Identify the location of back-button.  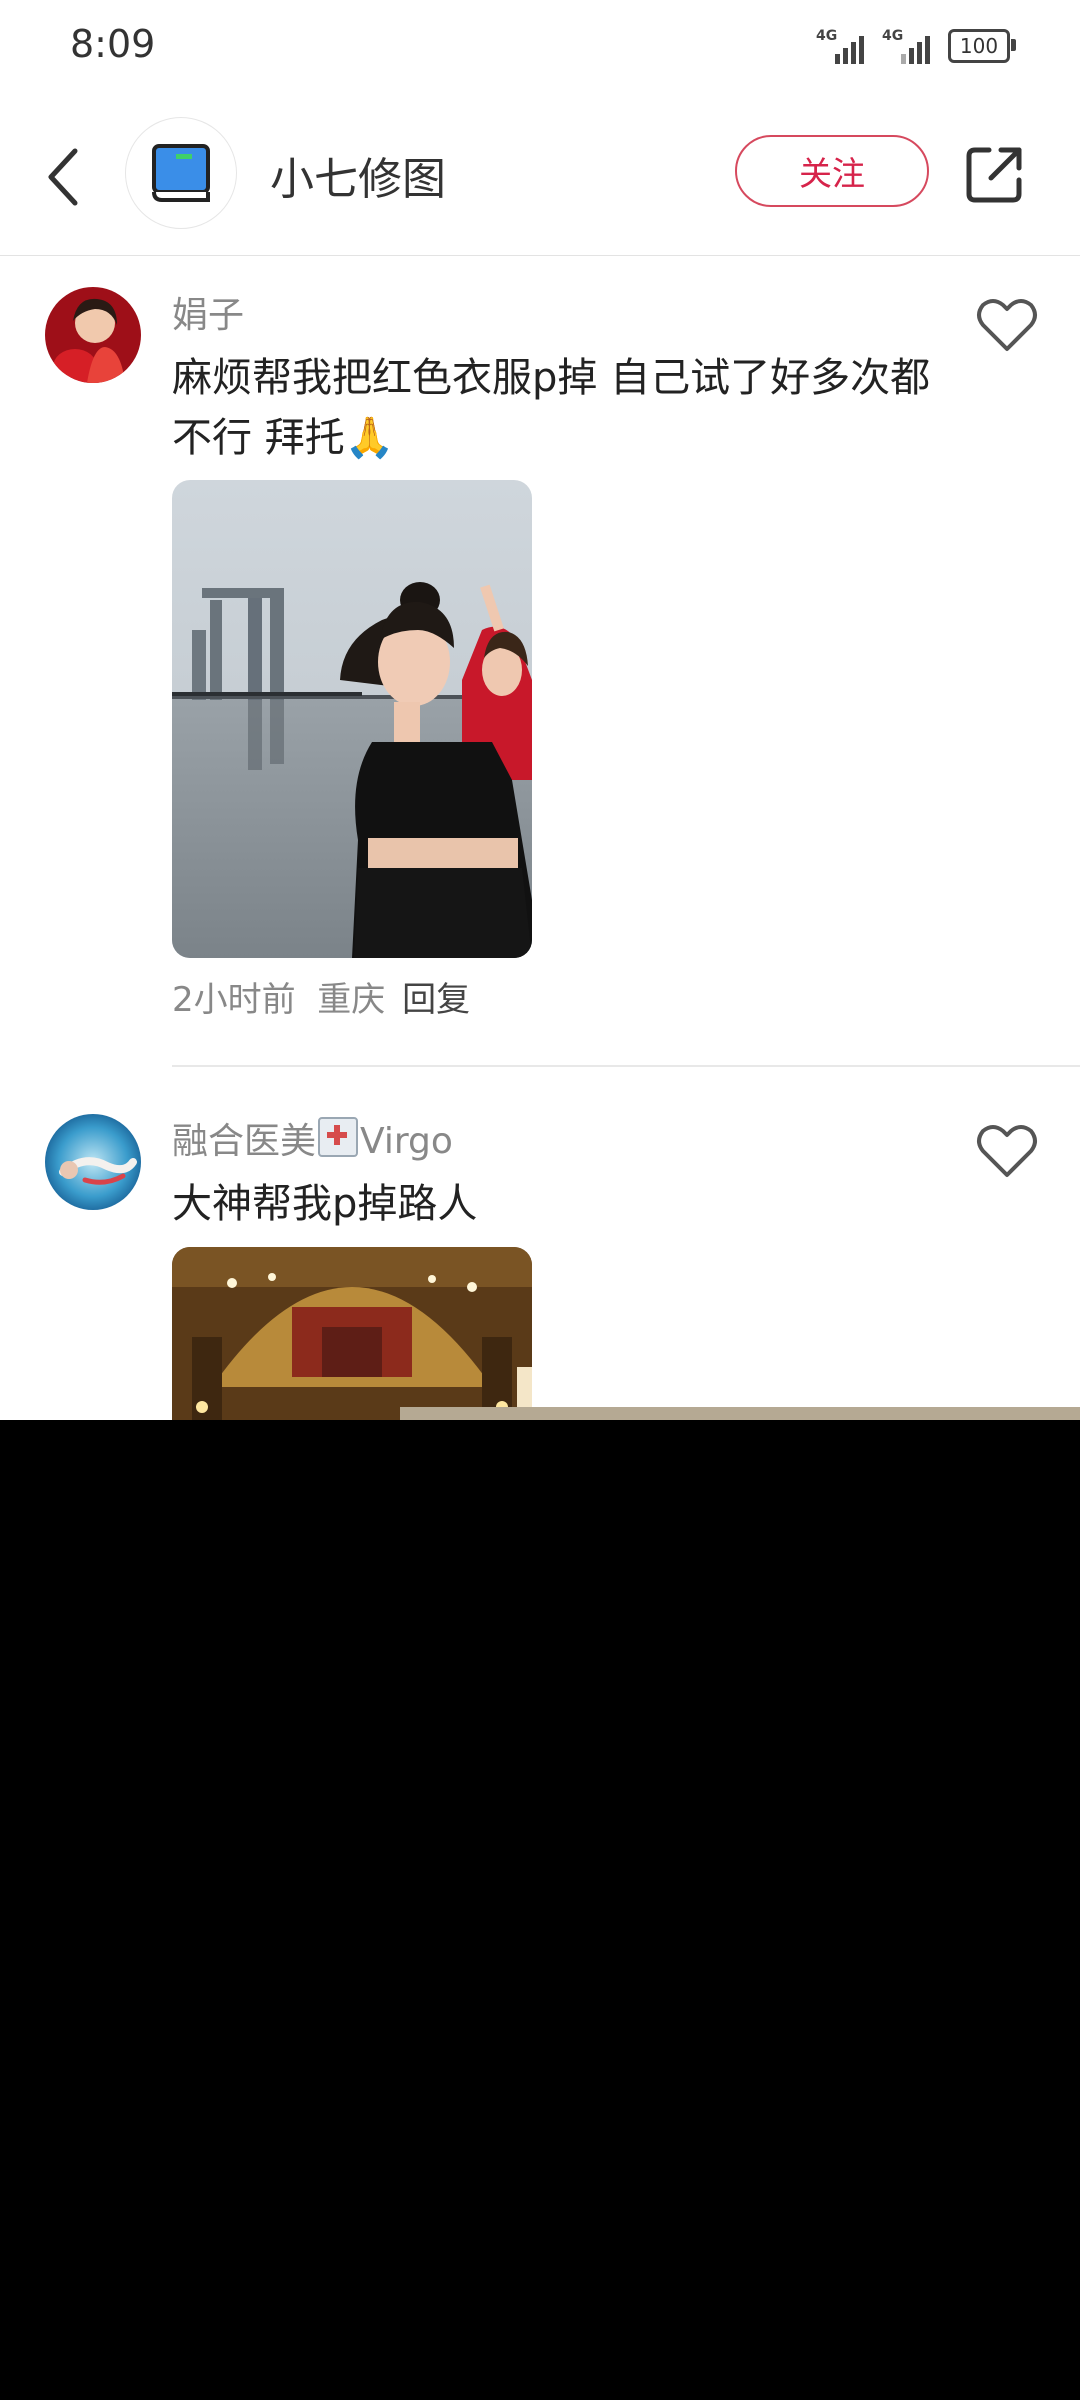
(63, 177).